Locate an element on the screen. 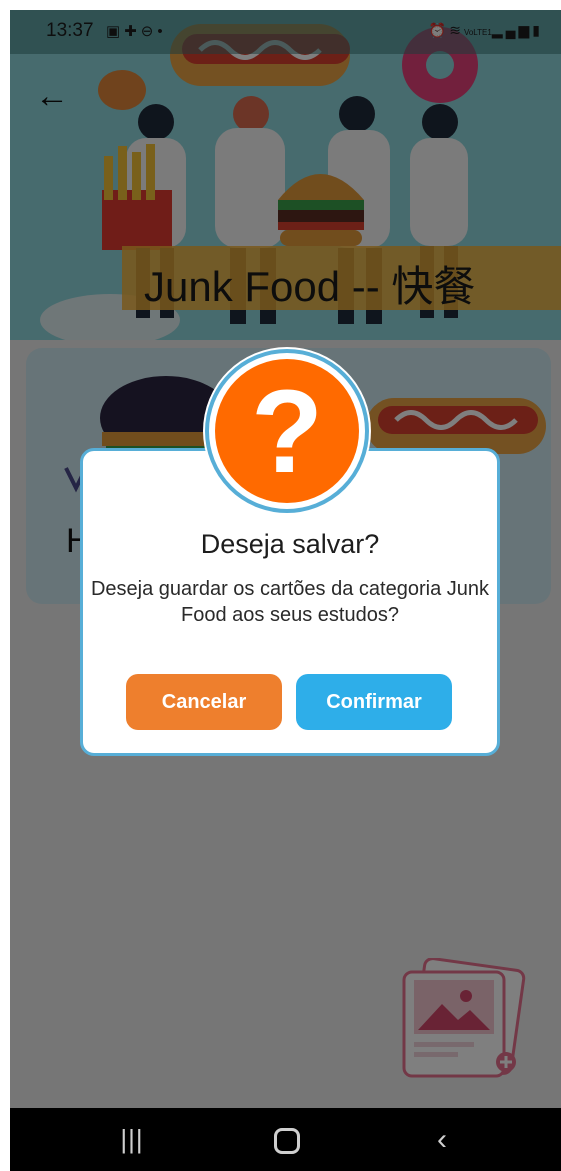 The height and width of the screenshot is (1171, 561). cancel-button: Cancelar is located at coordinates (204, 702).